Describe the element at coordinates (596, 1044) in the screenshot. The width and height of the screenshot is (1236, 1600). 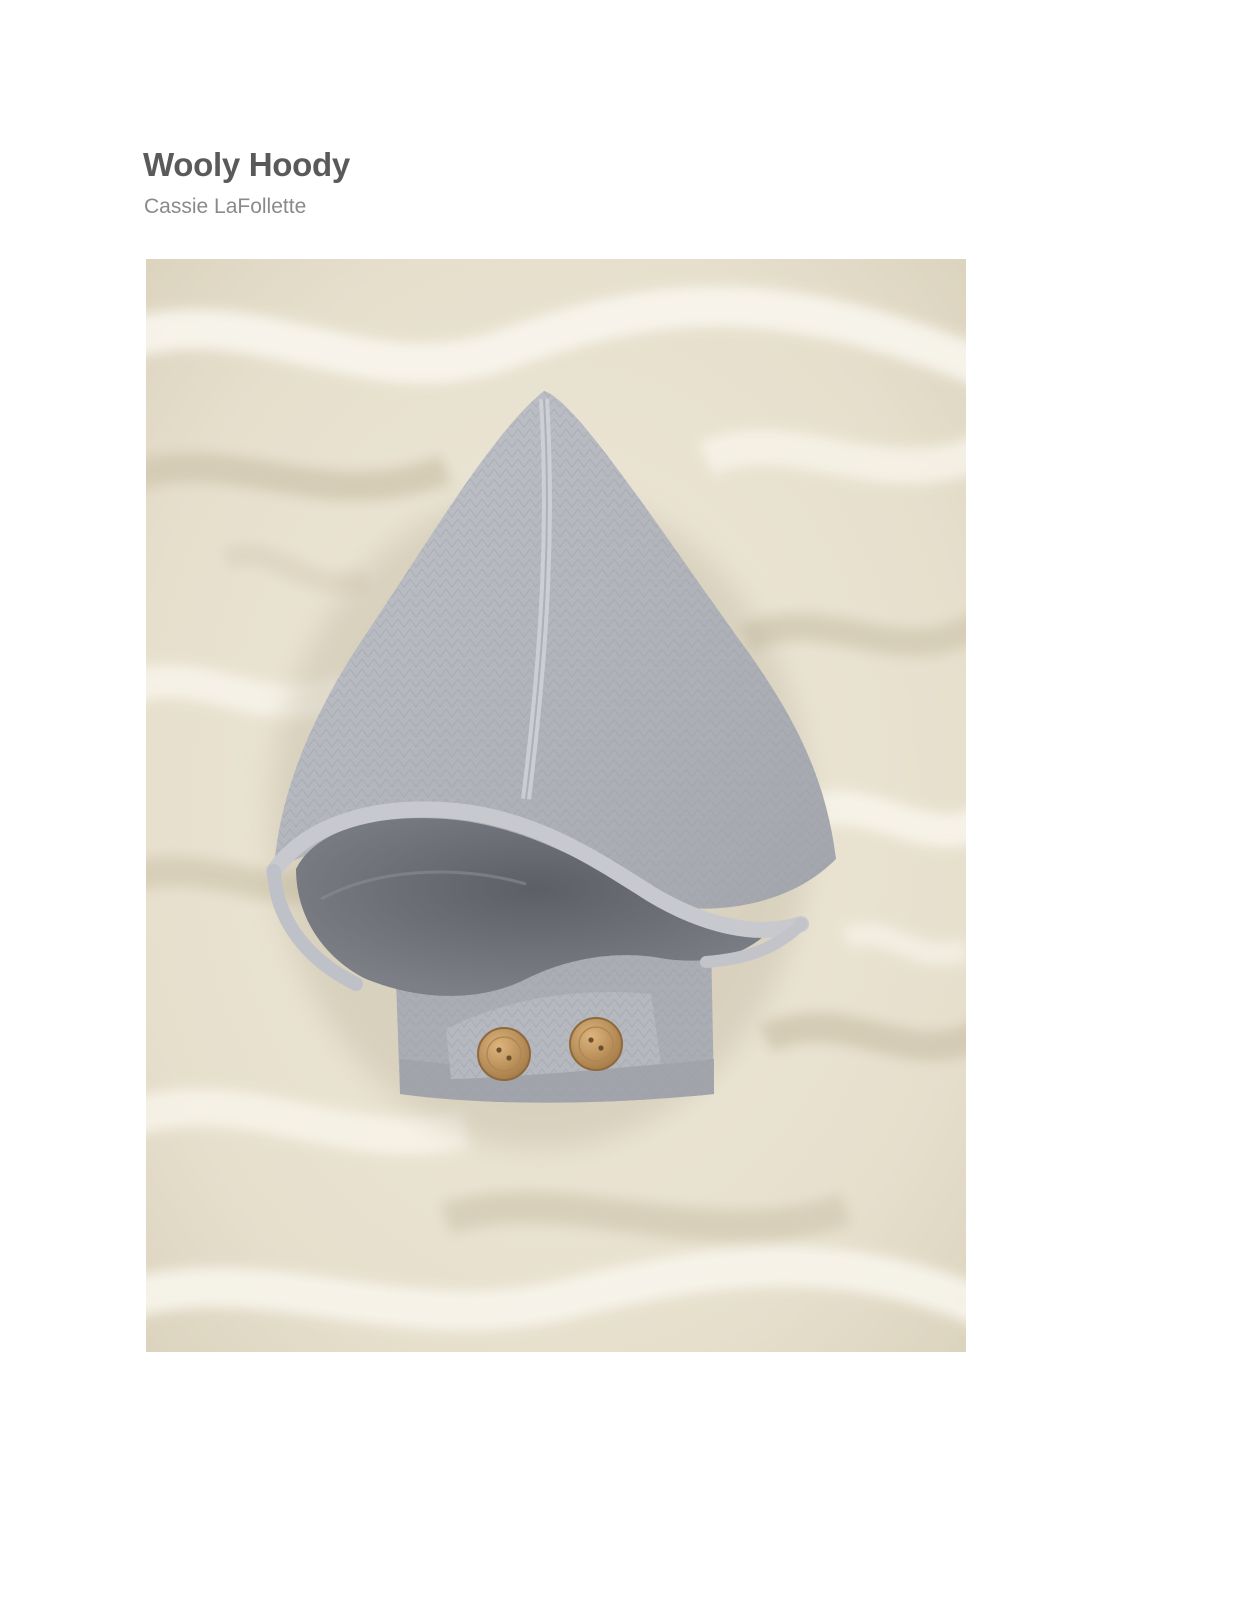
I see `button-right-icon` at that location.